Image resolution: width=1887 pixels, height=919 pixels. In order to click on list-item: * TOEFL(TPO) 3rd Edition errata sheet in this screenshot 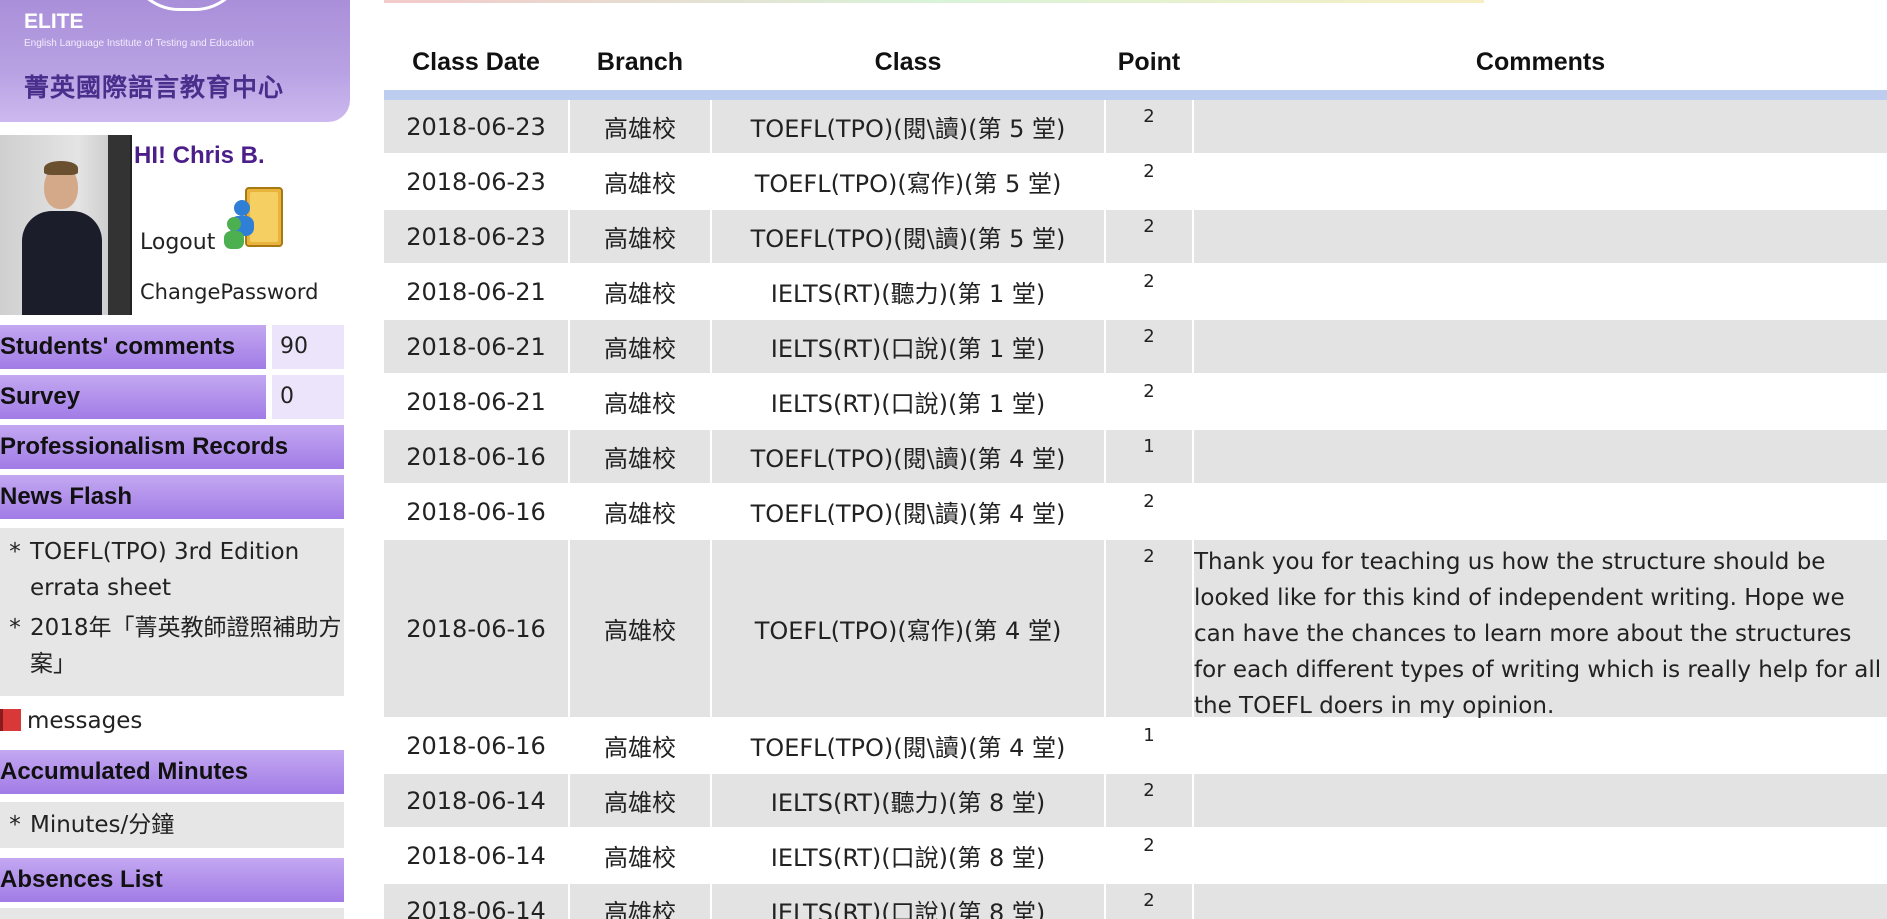, I will do `click(172, 570)`.